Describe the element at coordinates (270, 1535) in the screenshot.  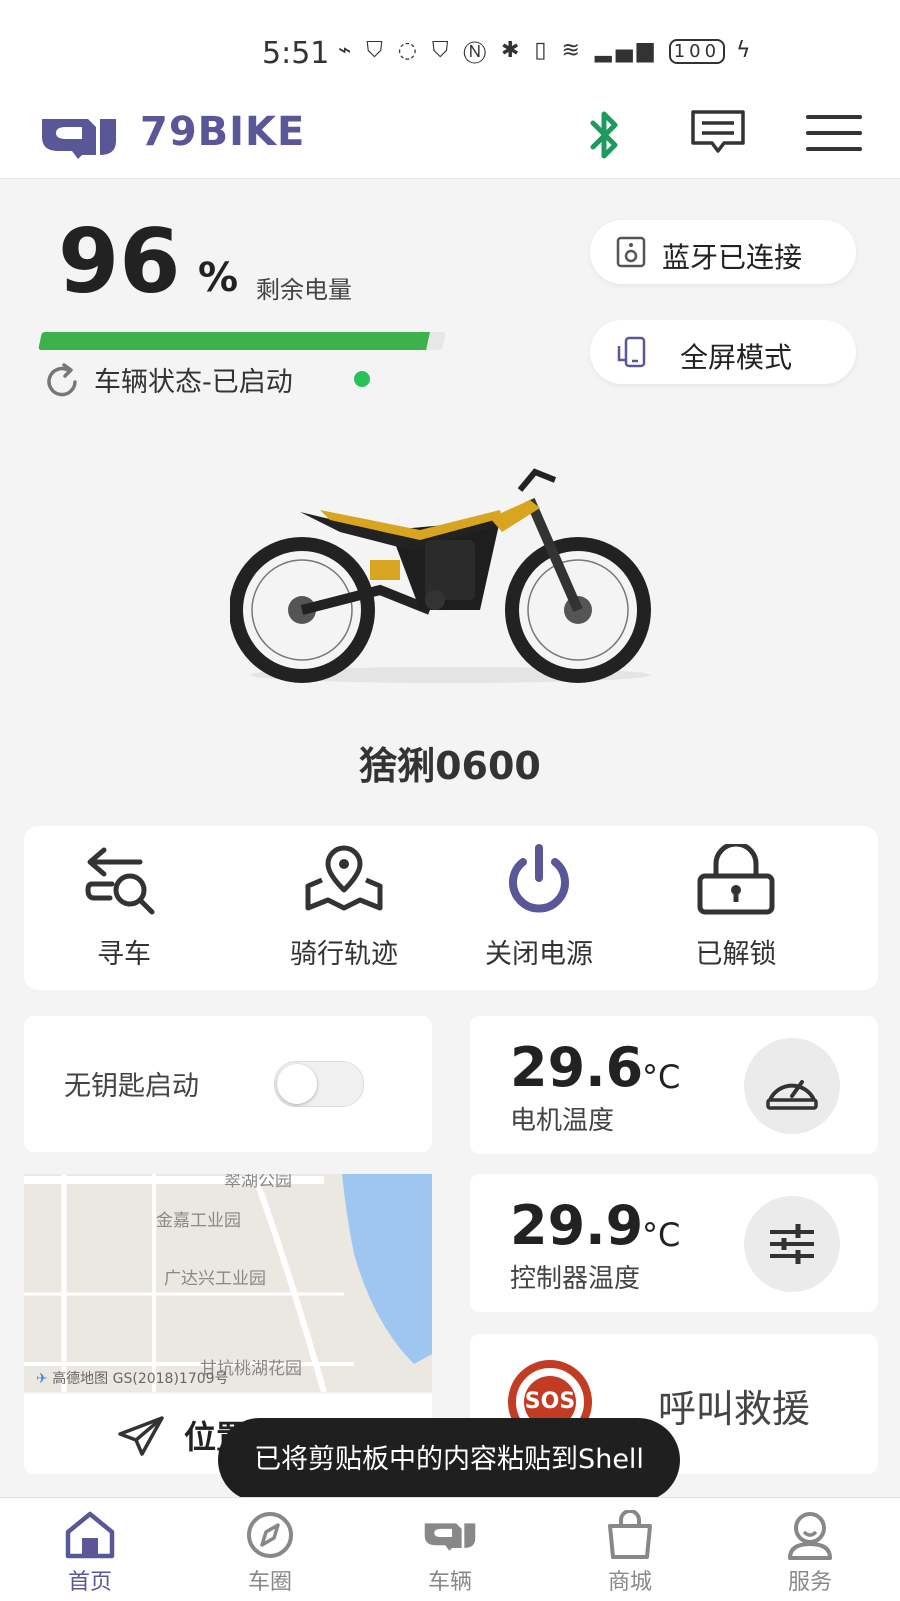
I see `compass-icon` at that location.